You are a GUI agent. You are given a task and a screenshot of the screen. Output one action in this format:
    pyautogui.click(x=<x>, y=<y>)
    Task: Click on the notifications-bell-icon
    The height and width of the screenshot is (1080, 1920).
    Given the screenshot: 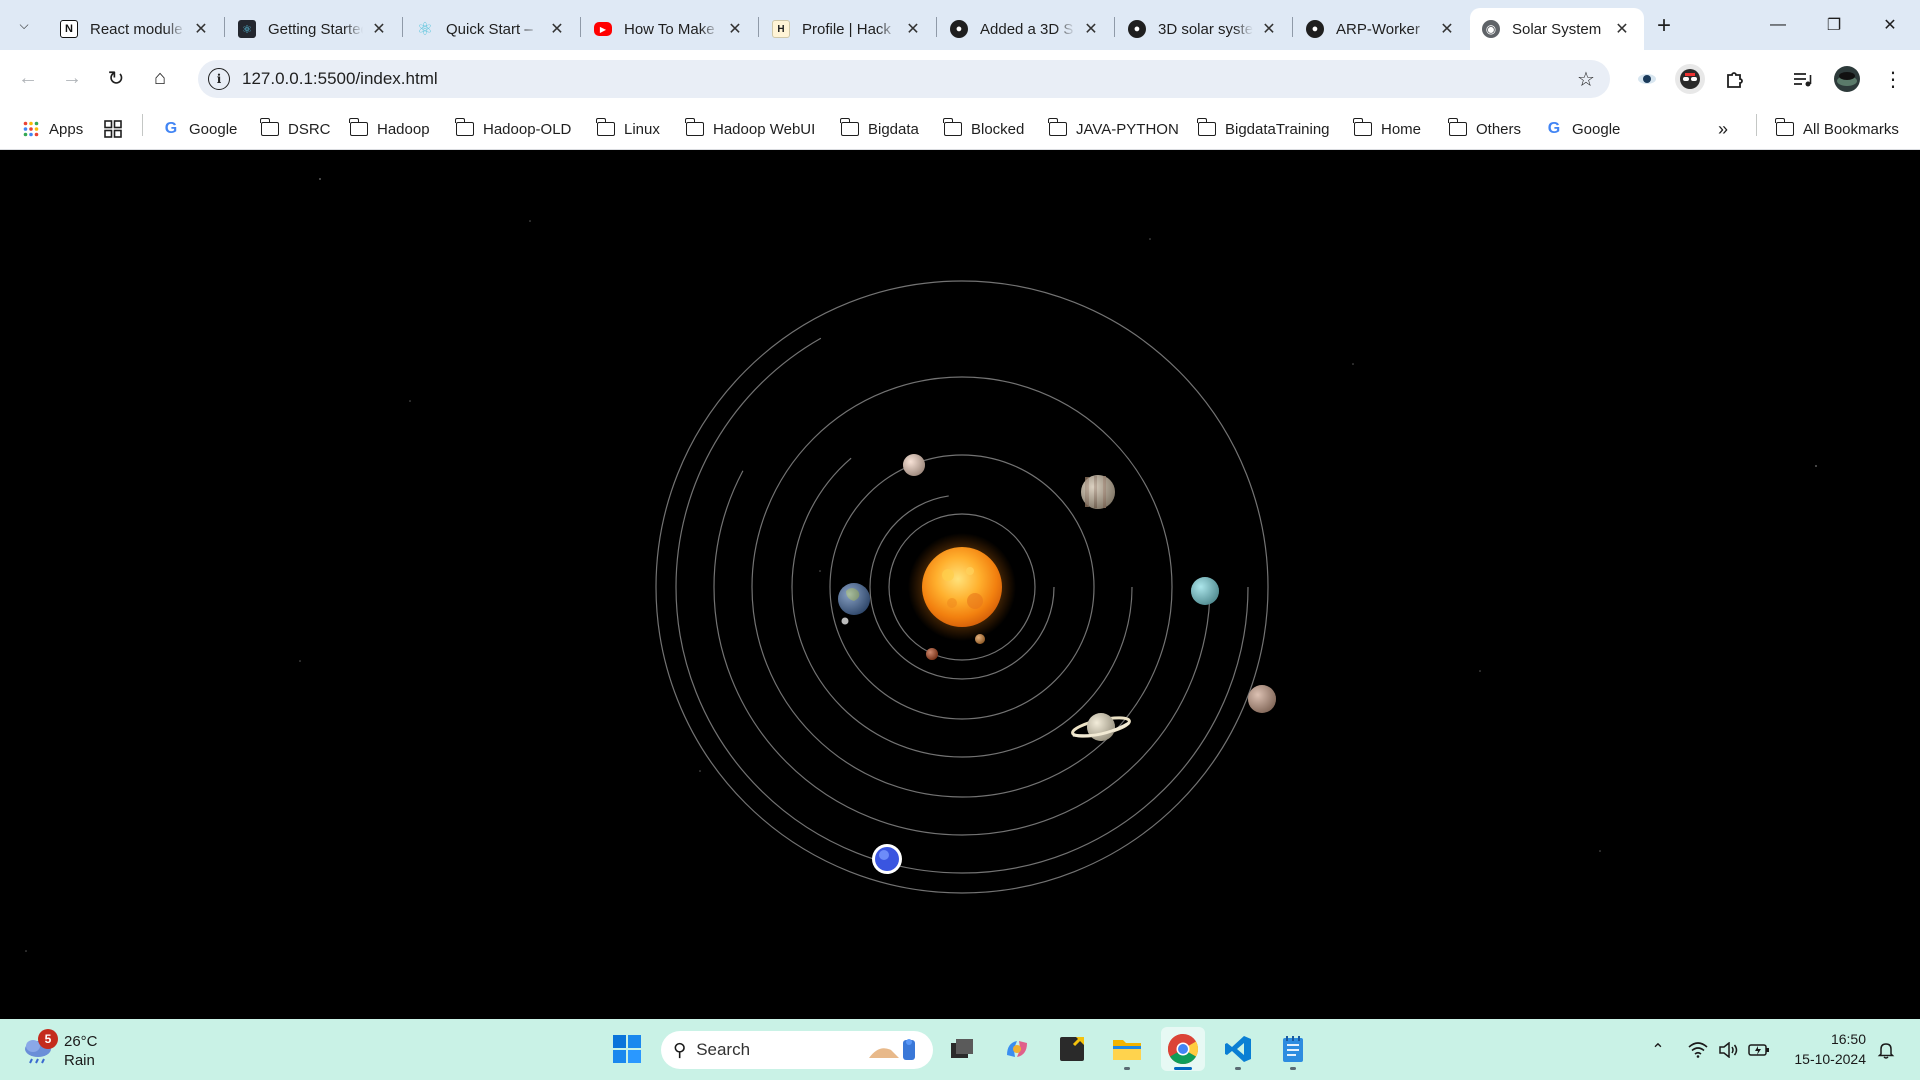 What is the action you would take?
    pyautogui.click(x=1886, y=1050)
    